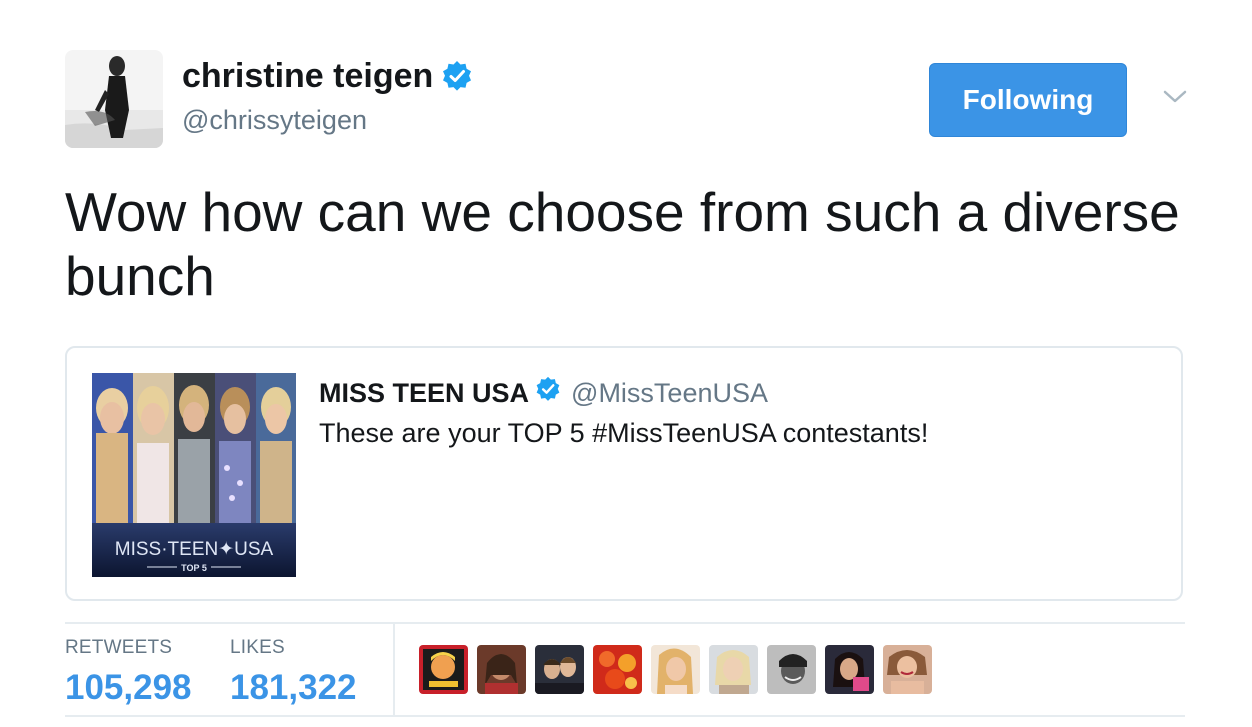  I want to click on quoted-tweet-author: MISS TEEN USA @MissTeenUSA, so click(543, 392).